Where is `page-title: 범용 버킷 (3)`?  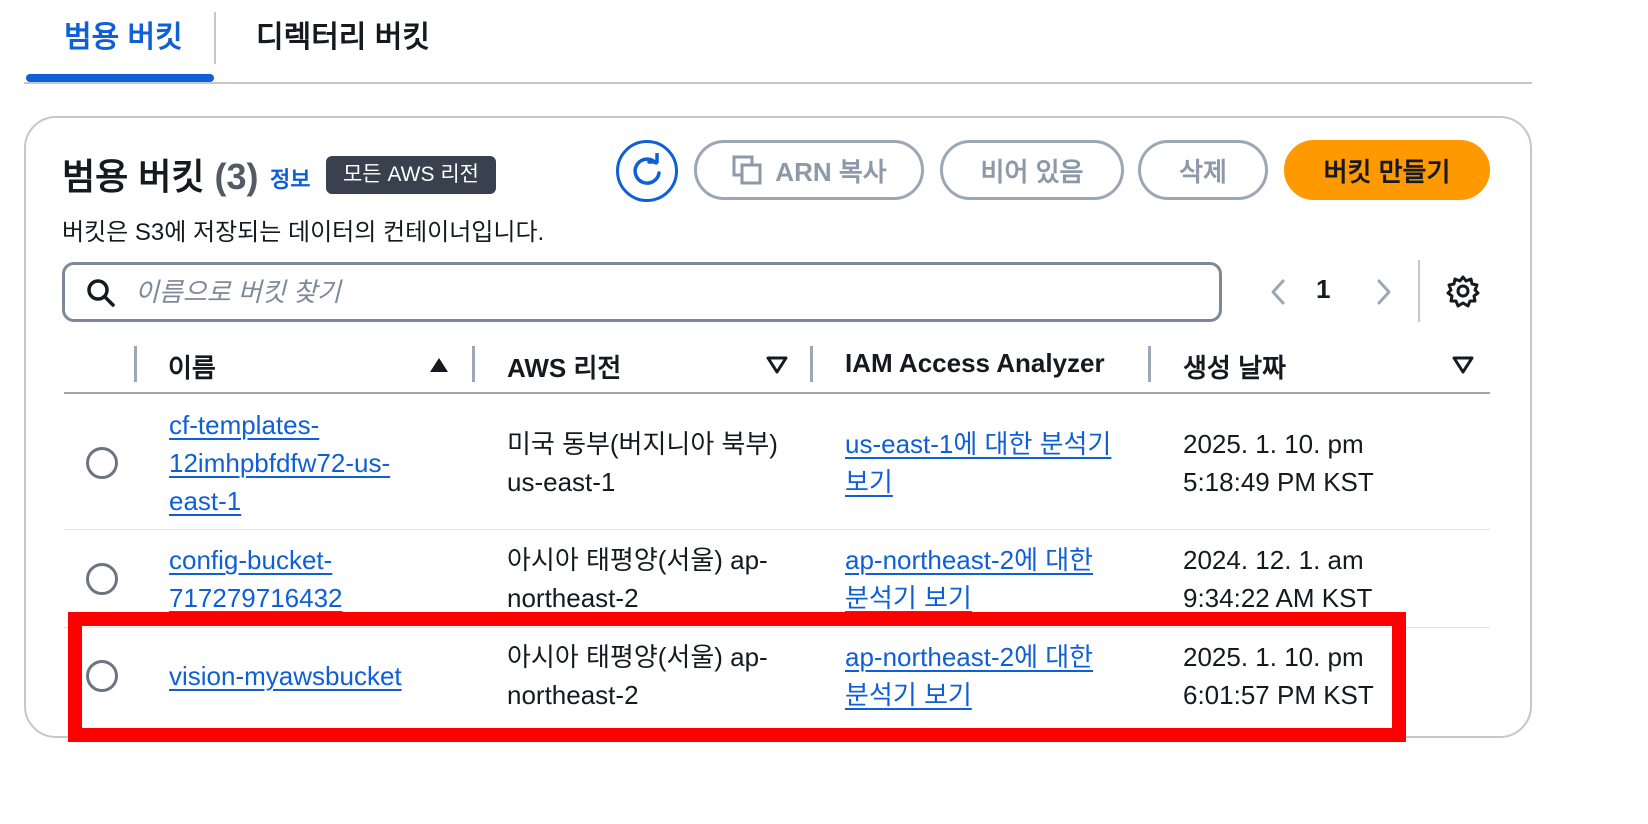 page-title: 범용 버킷 (3) is located at coordinates (160, 174).